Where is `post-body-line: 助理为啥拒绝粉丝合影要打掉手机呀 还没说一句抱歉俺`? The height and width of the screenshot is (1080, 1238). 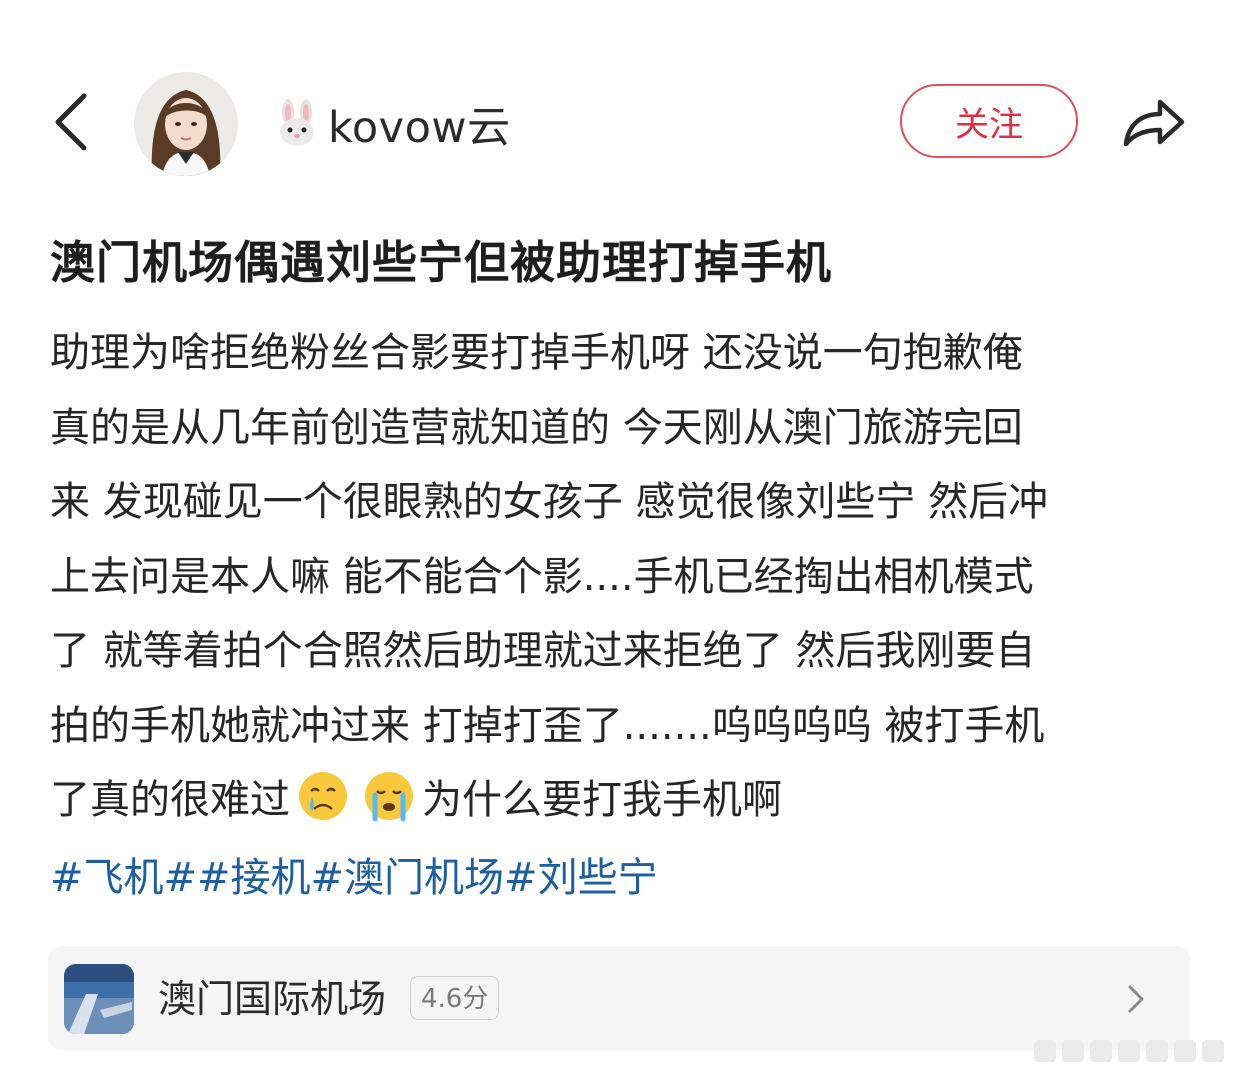 post-body-line: 助理为啥拒绝粉丝合影要打掉手机呀 还没说一句抱歉俺 is located at coordinates (536, 353).